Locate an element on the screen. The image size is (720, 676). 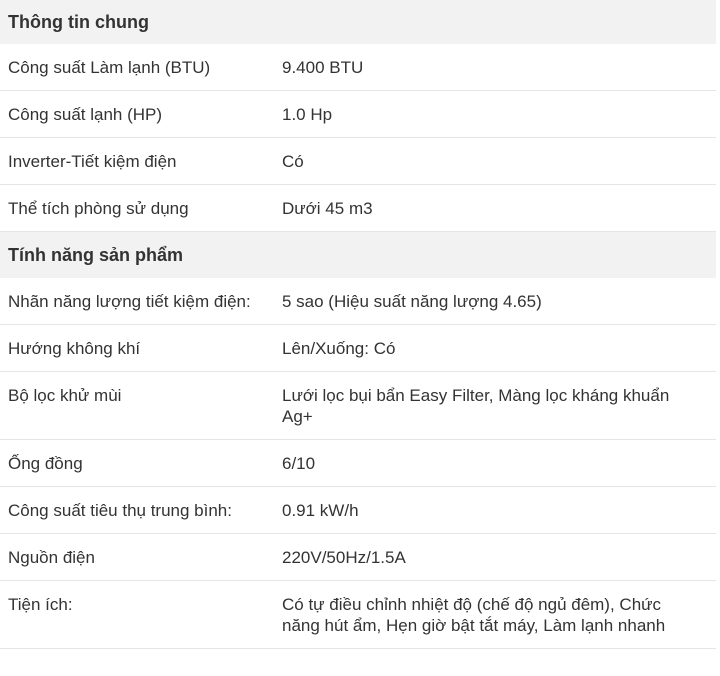
table-row: Hướng không khí Lên/Xuống: Có is located at coordinates (358, 348).